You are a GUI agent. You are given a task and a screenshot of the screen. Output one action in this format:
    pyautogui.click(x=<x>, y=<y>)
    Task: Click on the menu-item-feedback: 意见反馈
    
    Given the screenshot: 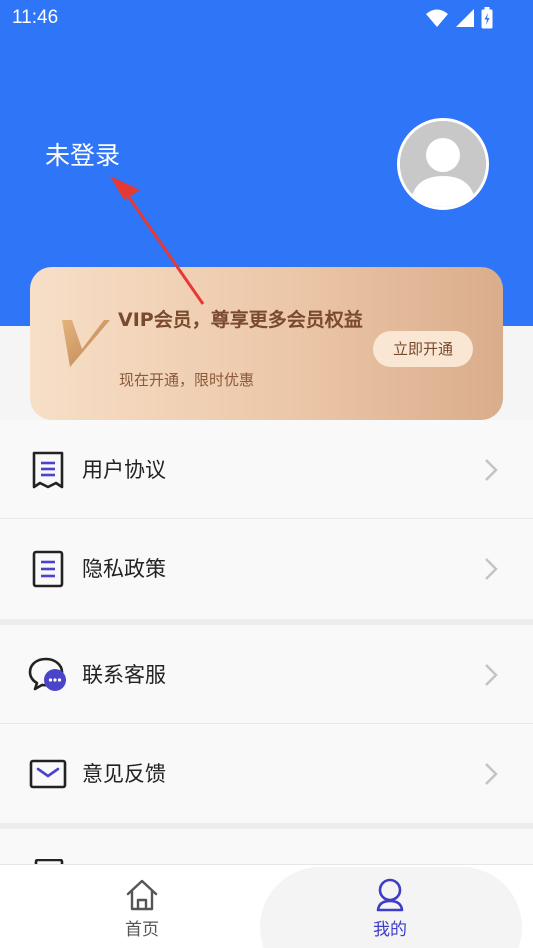 What is the action you would take?
    pyautogui.click(x=266, y=773)
    